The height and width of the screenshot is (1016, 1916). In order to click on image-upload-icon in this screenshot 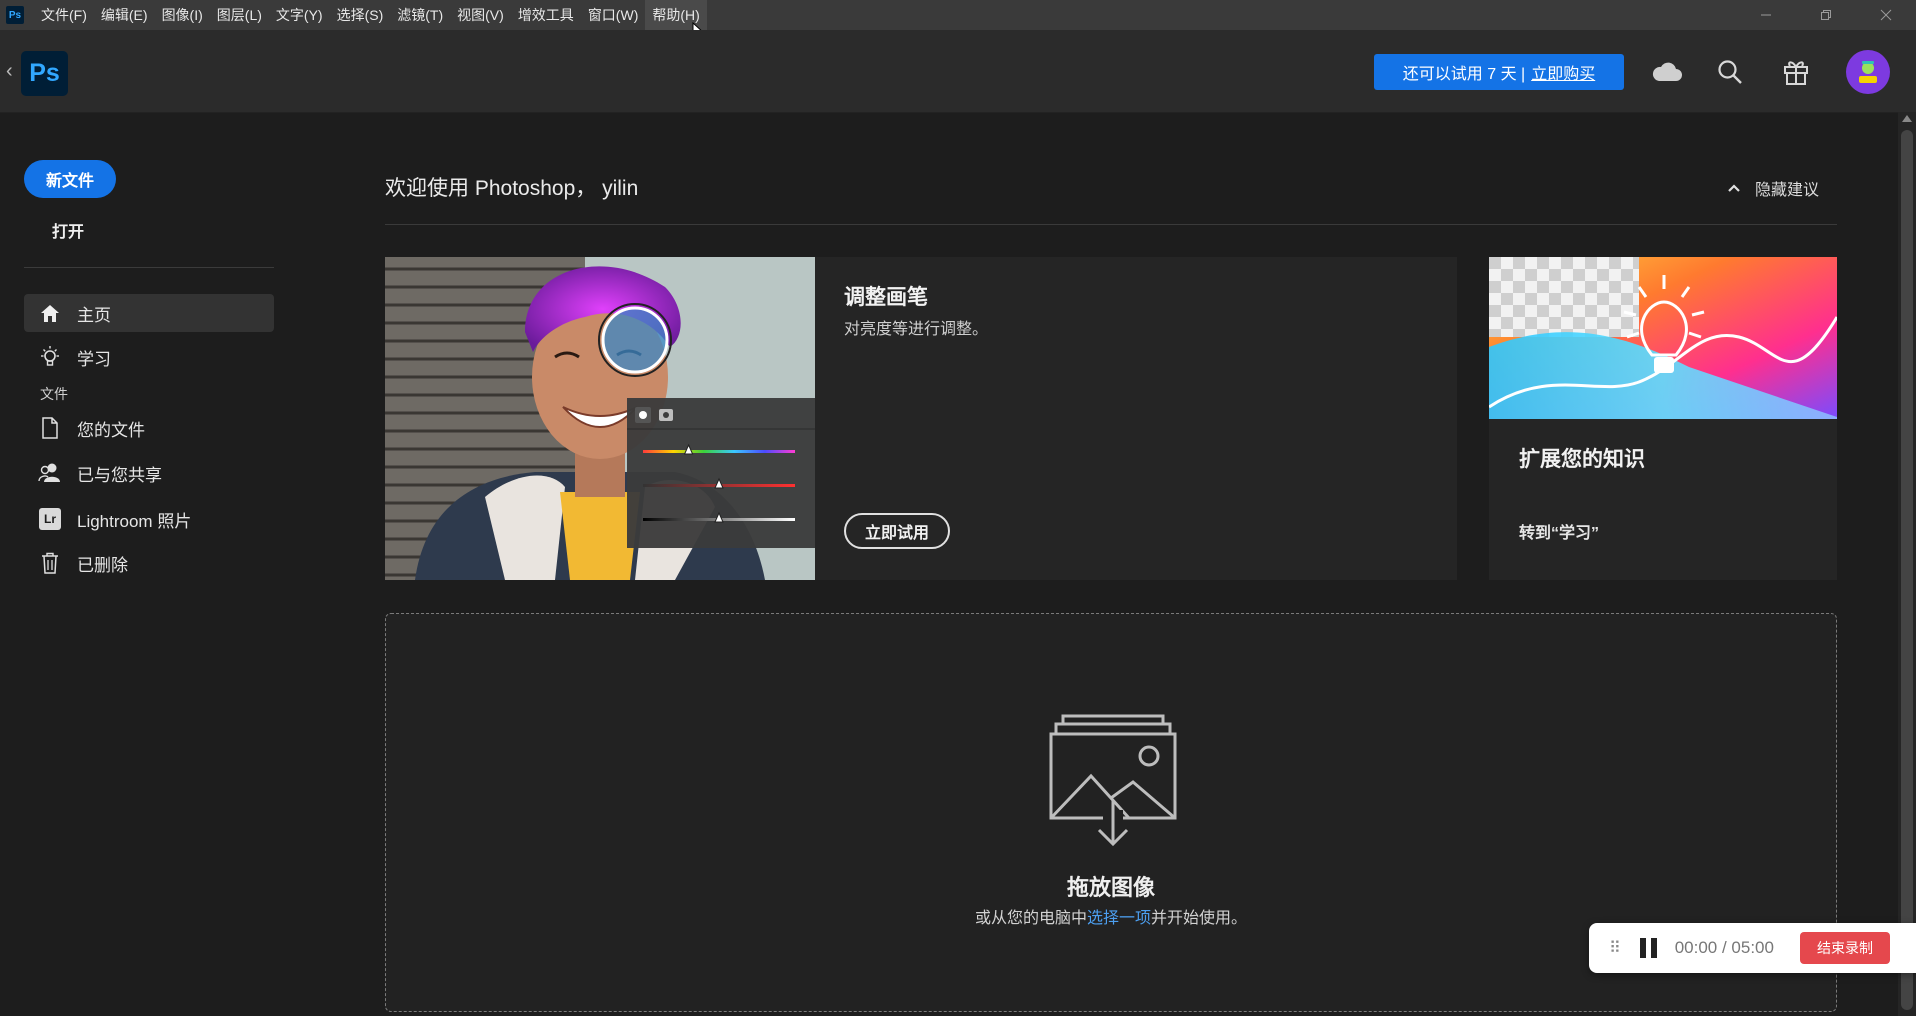, I will do `click(1113, 780)`.